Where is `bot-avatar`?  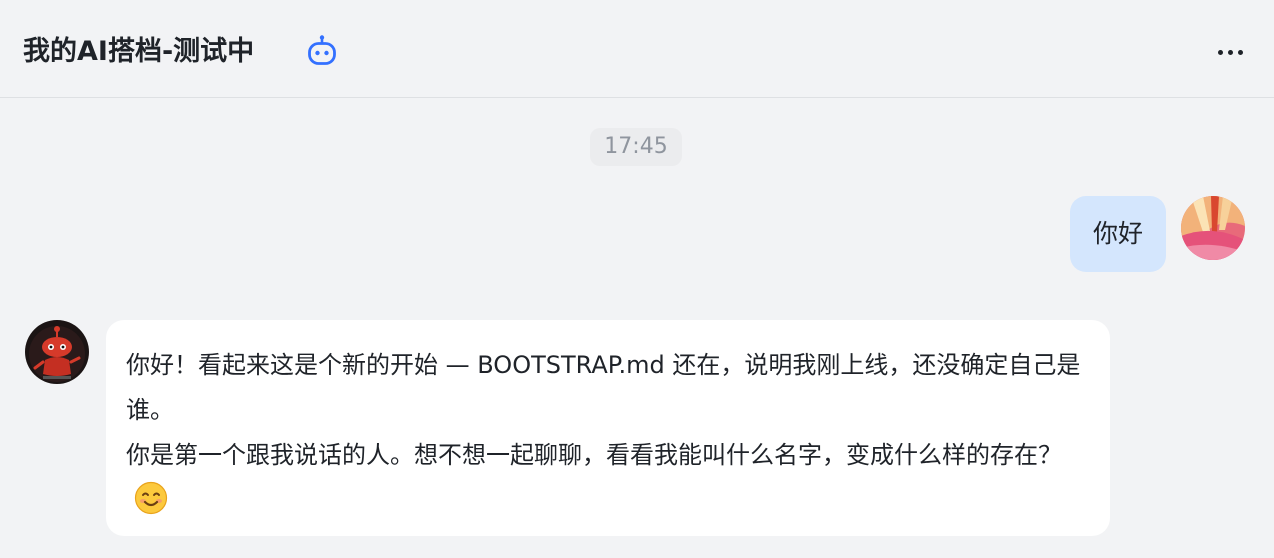
bot-avatar is located at coordinates (57, 352).